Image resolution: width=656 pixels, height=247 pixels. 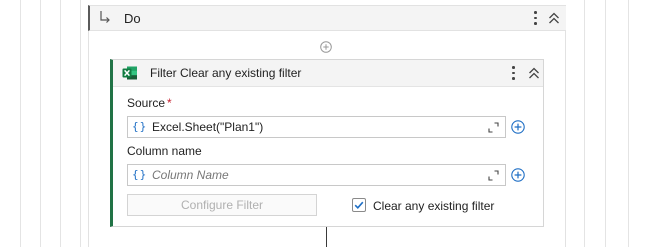 What do you see at coordinates (190, 175) in the screenshot?
I see `column-name-placeholder: Column Name` at bounding box center [190, 175].